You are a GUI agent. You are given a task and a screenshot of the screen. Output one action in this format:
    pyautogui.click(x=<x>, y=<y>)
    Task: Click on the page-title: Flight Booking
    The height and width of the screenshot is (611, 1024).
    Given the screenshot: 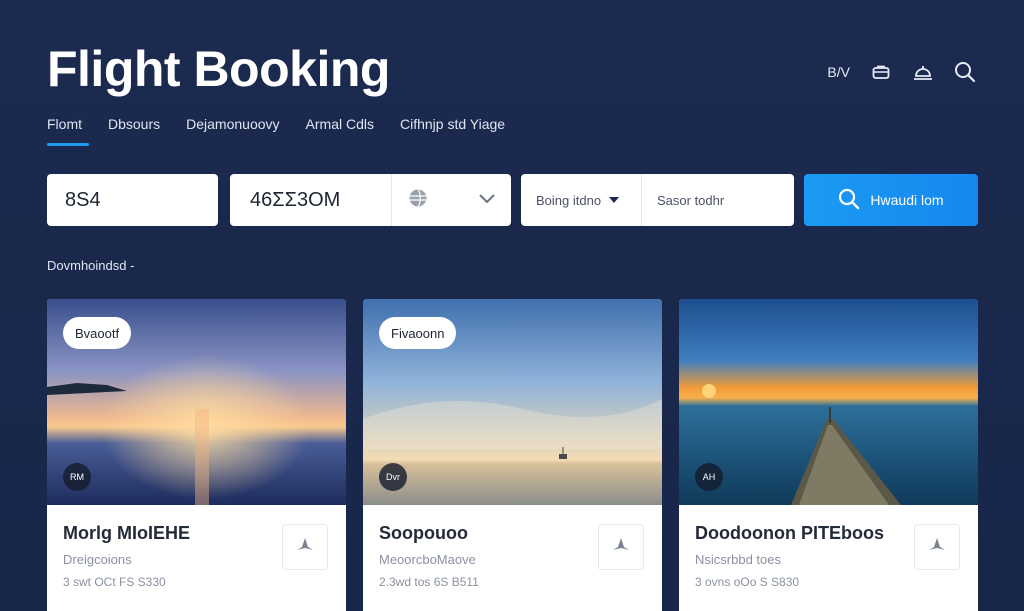 What is the action you would take?
    pyautogui.click(x=218, y=69)
    